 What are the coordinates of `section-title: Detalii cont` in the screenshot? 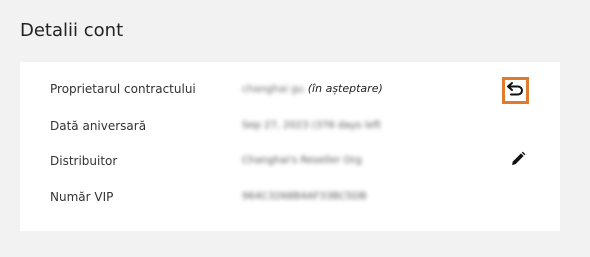 It's located at (72, 30).